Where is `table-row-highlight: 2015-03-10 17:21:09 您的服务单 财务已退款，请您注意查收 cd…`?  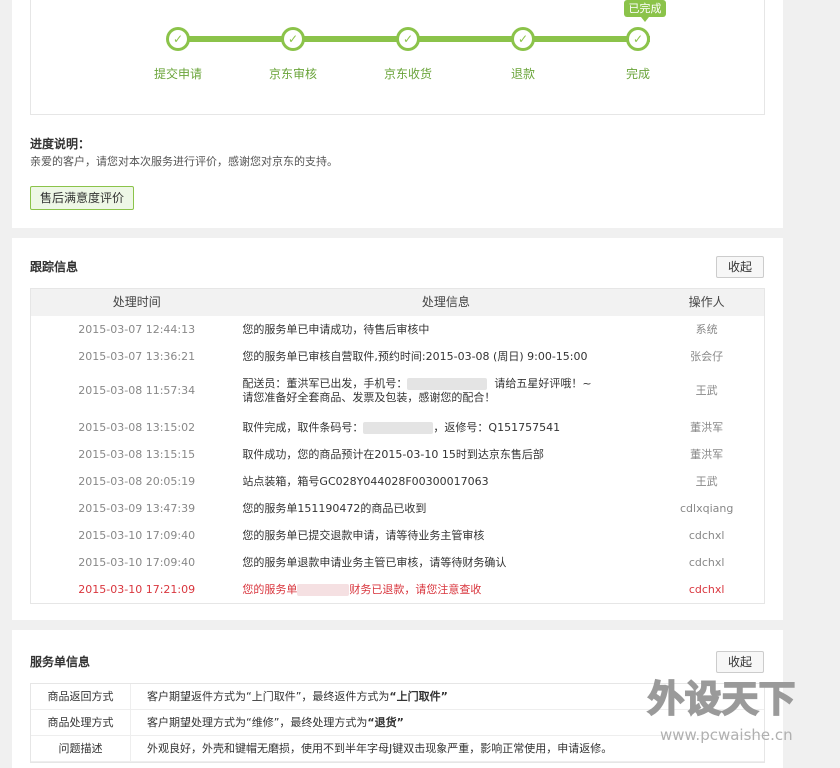
table-row-highlight: 2015-03-10 17:21:09 您的服务单 财务已退款，请您注意查收 cd… is located at coordinates (397, 589).